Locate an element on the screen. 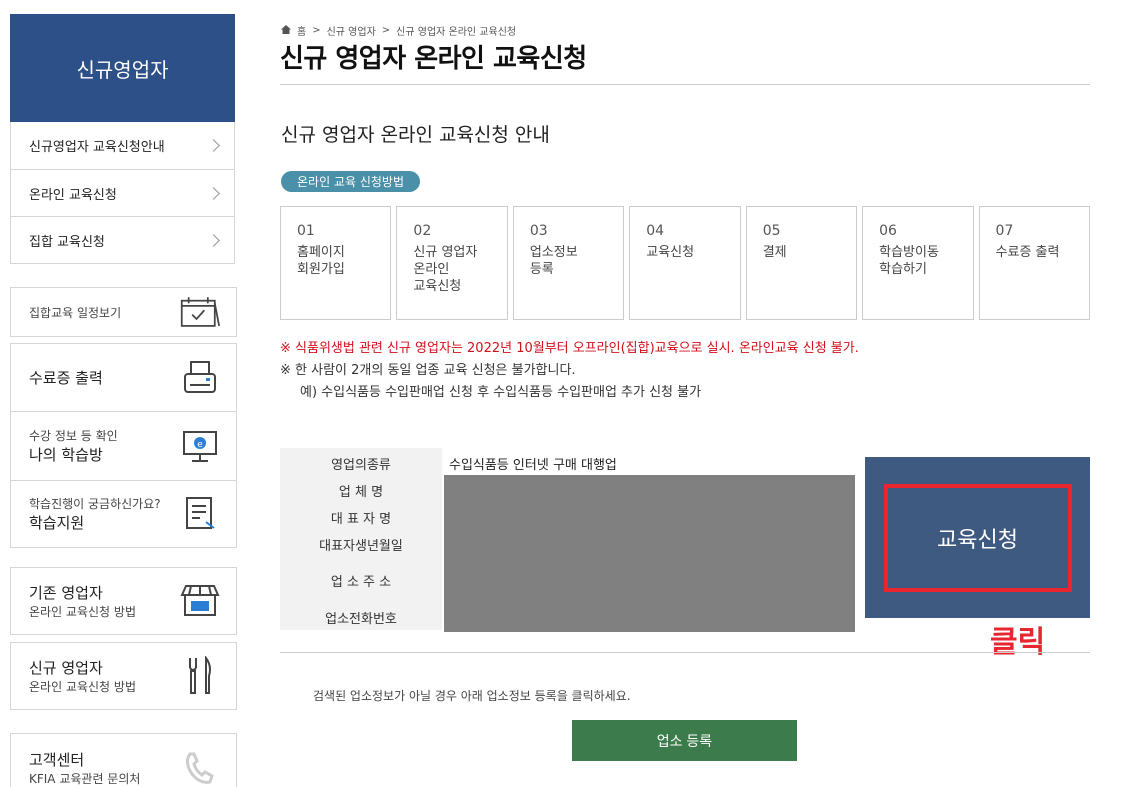  step-number: 04 is located at coordinates (655, 231).